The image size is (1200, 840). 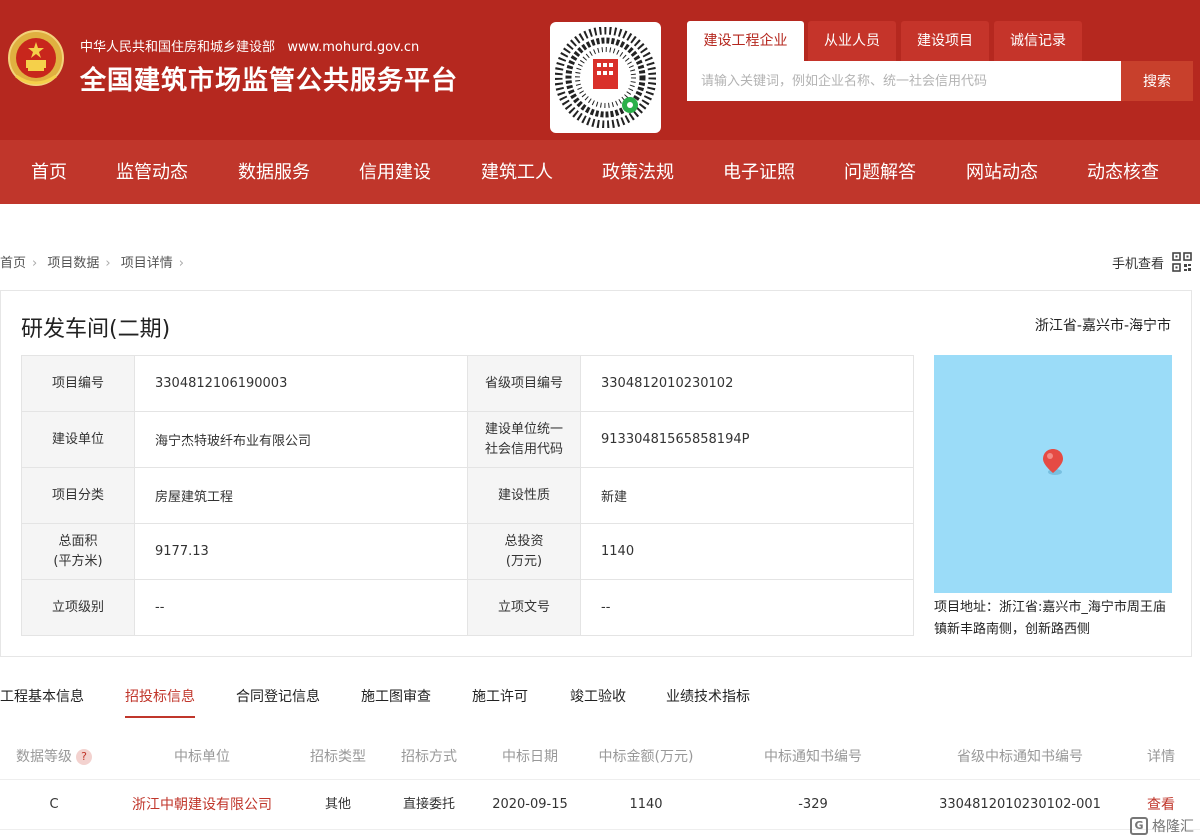 I want to click on nav-item-verification: 动态核查, so click(x=1123, y=172).